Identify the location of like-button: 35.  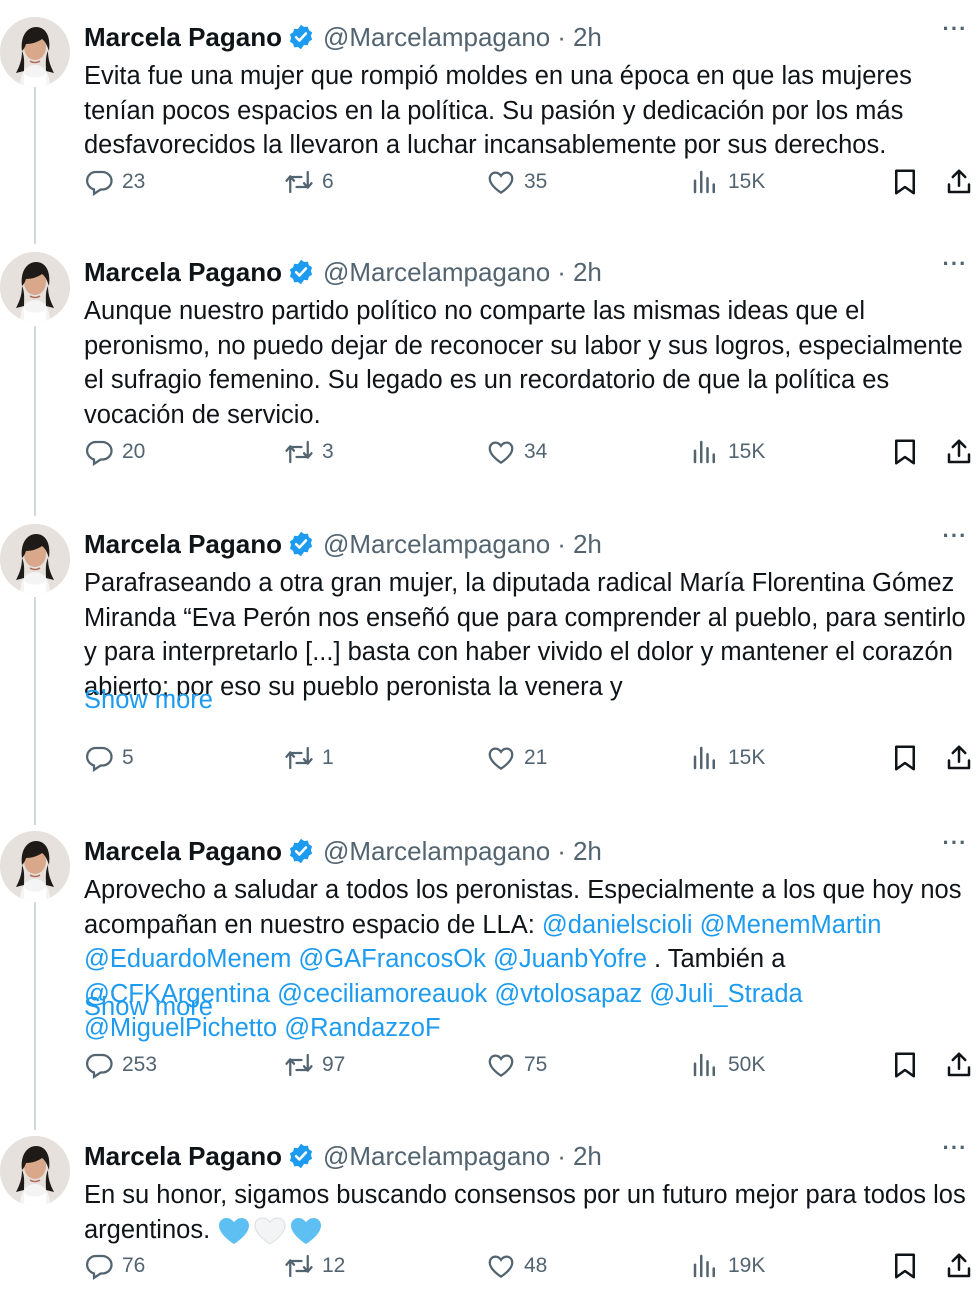
(516, 182).